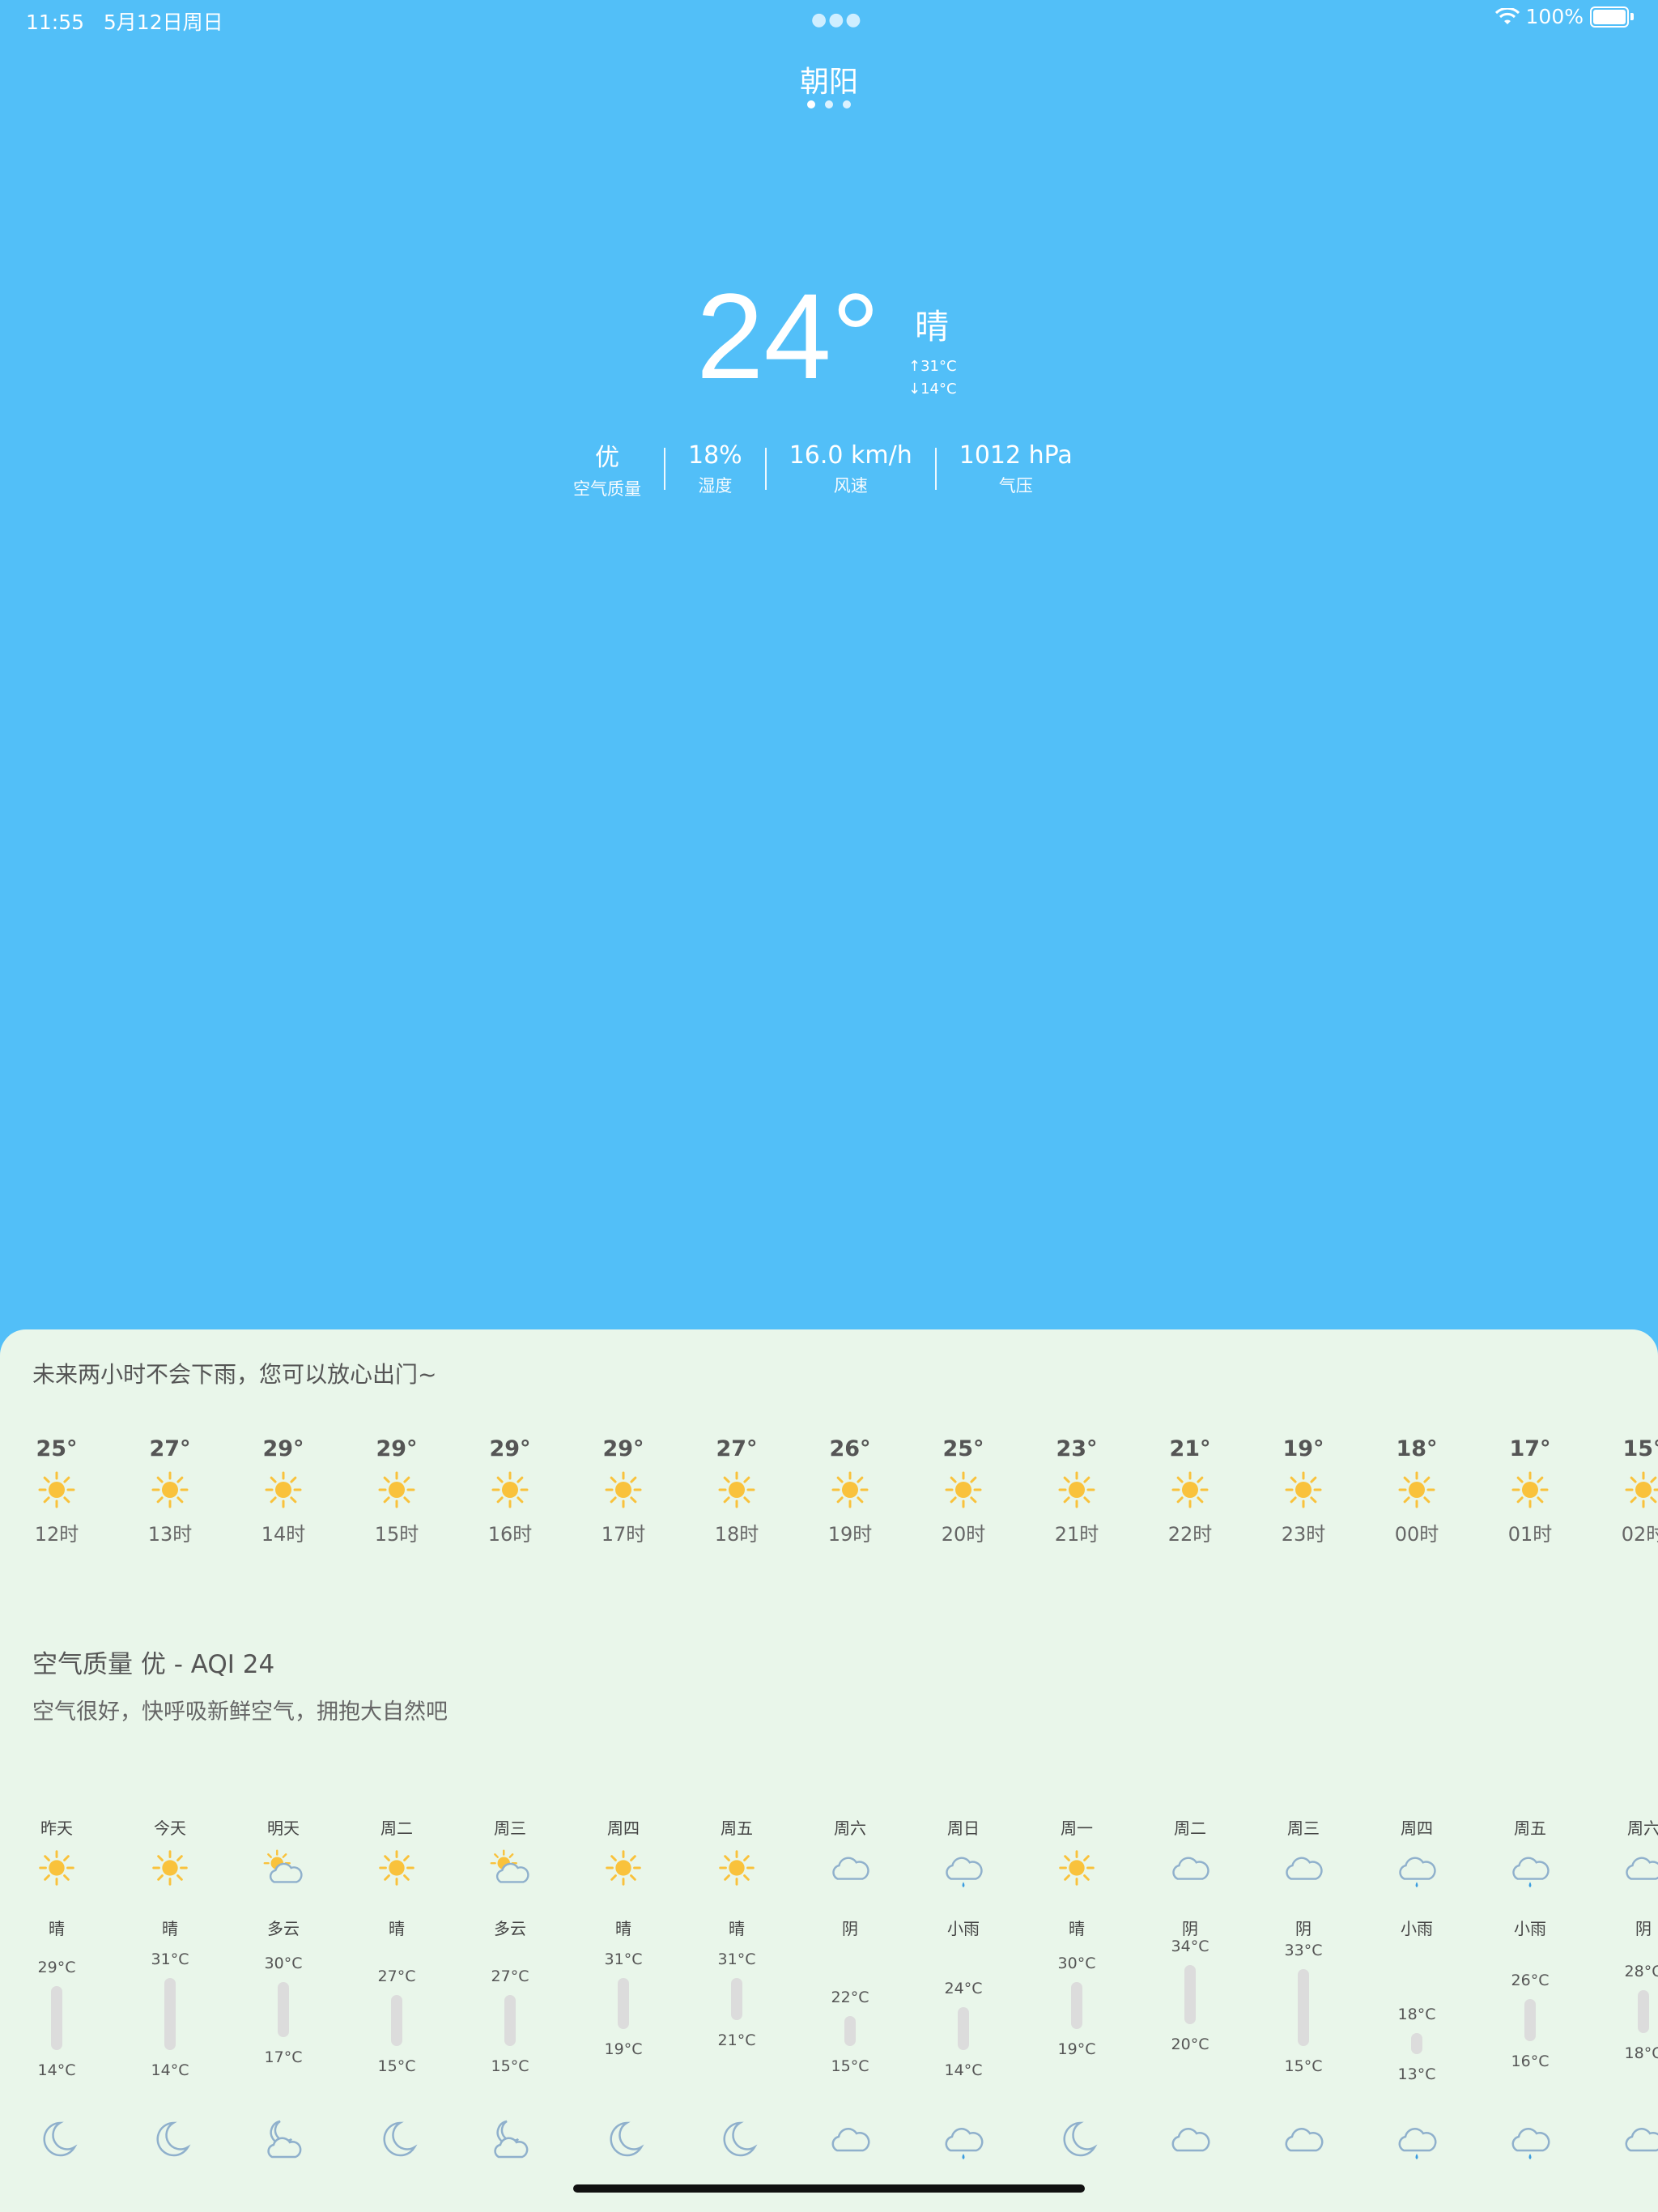  I want to click on hourly-item: 27° 13时, so click(170, 1491).